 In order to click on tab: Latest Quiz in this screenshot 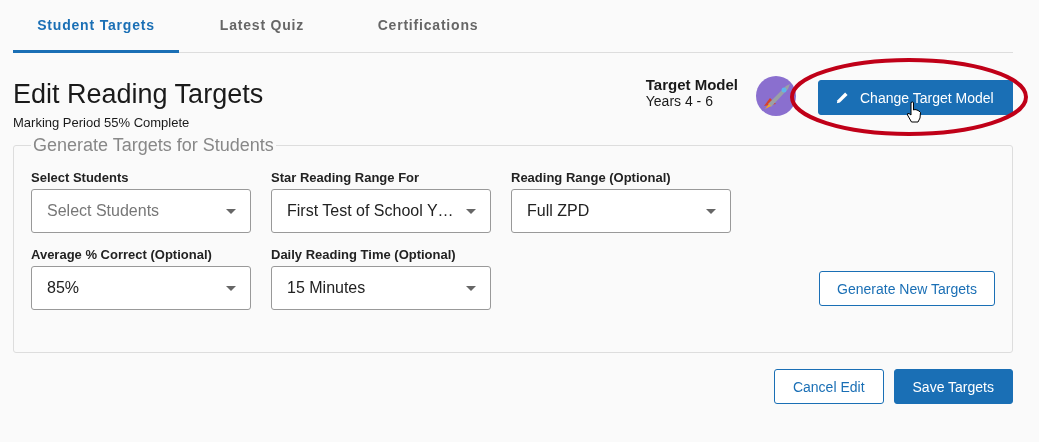, I will do `click(262, 26)`.